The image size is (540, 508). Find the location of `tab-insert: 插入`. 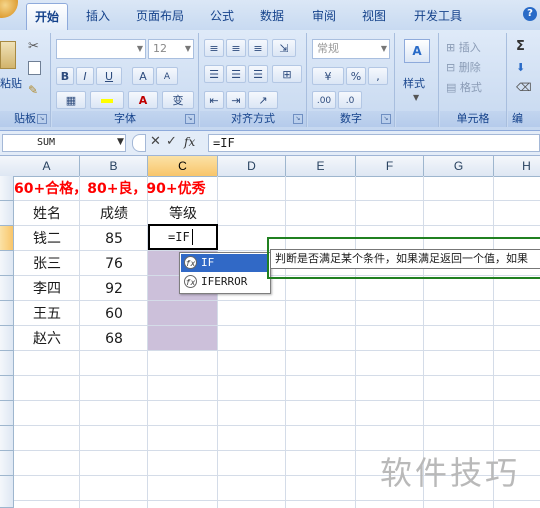

tab-insert: 插入 is located at coordinates (98, 15).